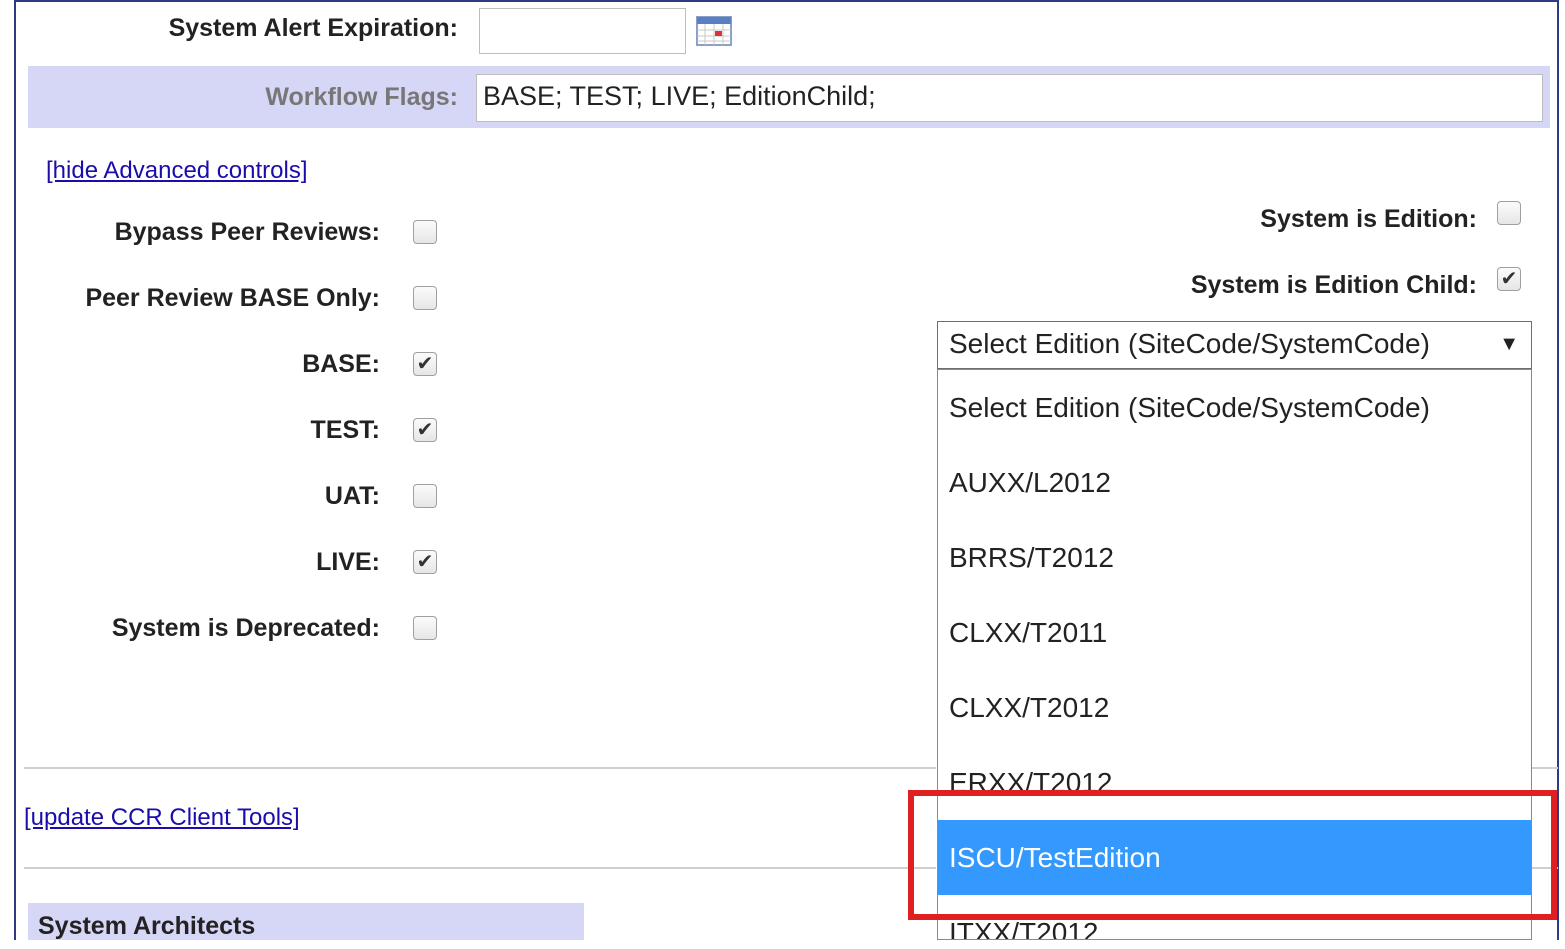  I want to click on edition-select-value: Select Edition (SiteCode/SystemCode), so click(1189, 343).